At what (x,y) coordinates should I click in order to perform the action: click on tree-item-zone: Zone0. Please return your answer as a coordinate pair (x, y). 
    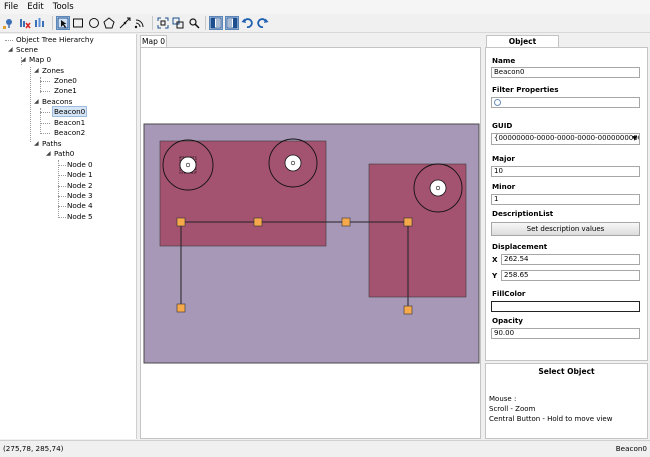
    Looking at the image, I should click on (65, 81).